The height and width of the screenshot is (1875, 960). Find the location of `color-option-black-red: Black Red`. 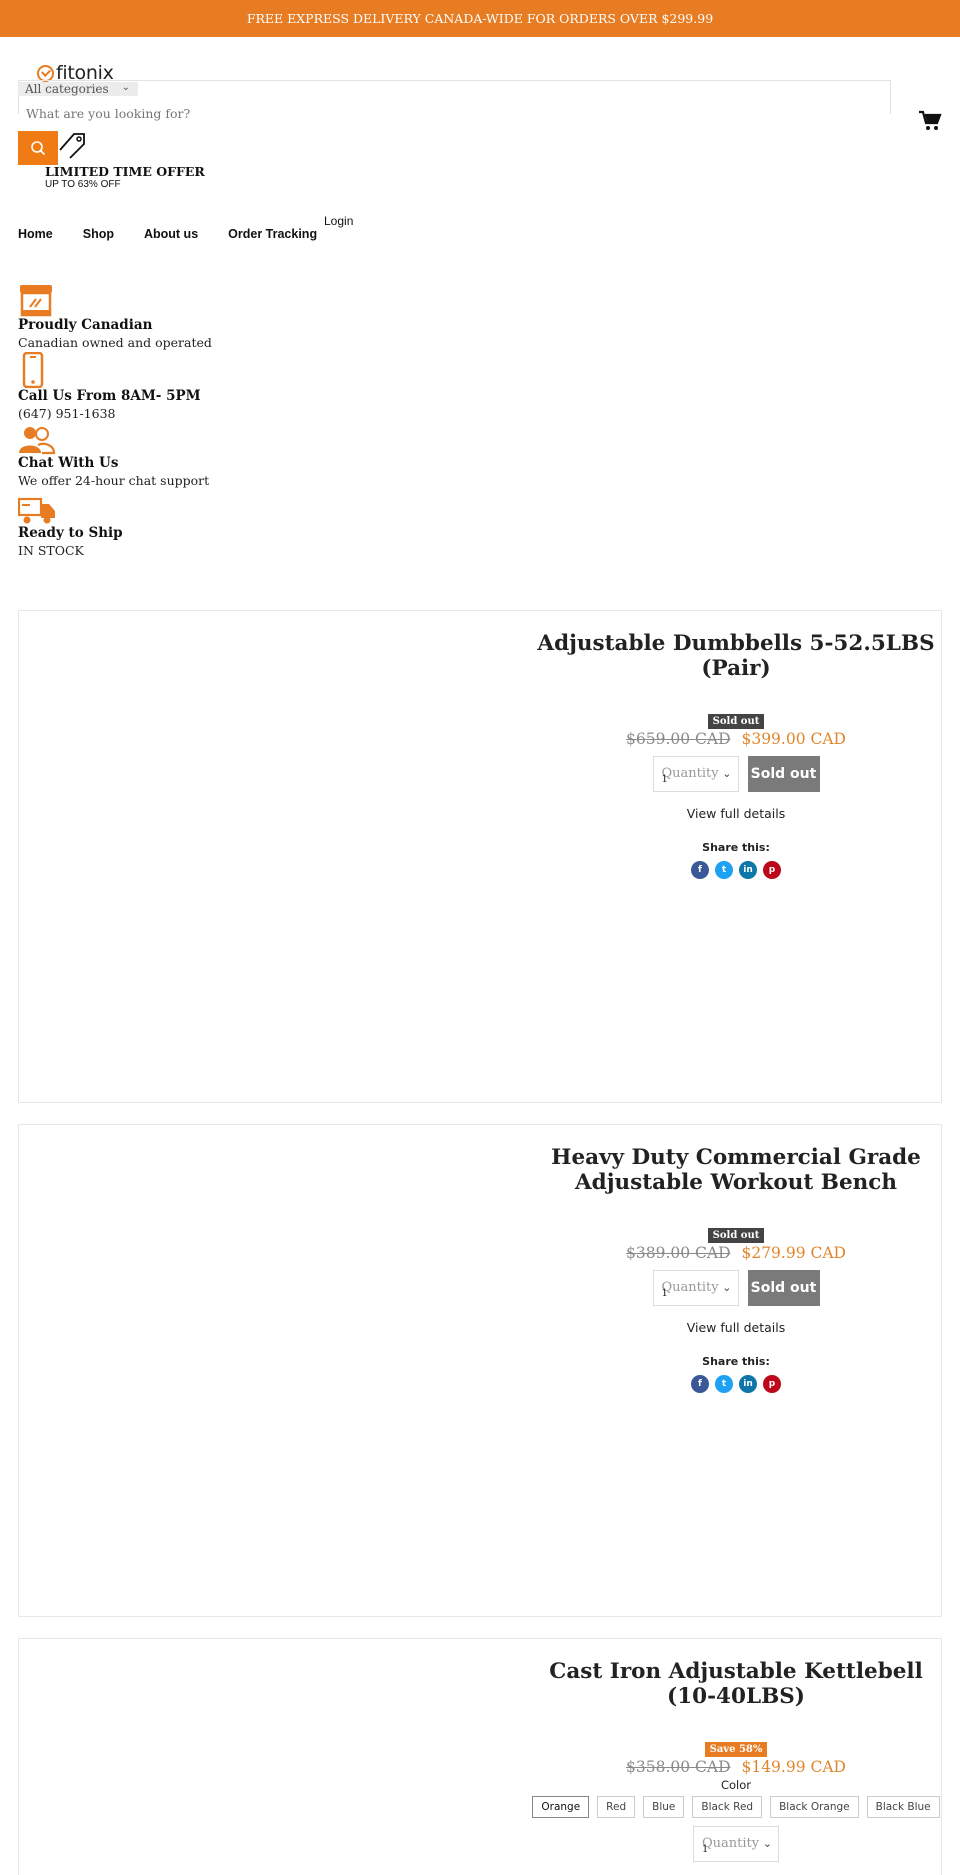

color-option-black-red: Black Red is located at coordinates (727, 1807).